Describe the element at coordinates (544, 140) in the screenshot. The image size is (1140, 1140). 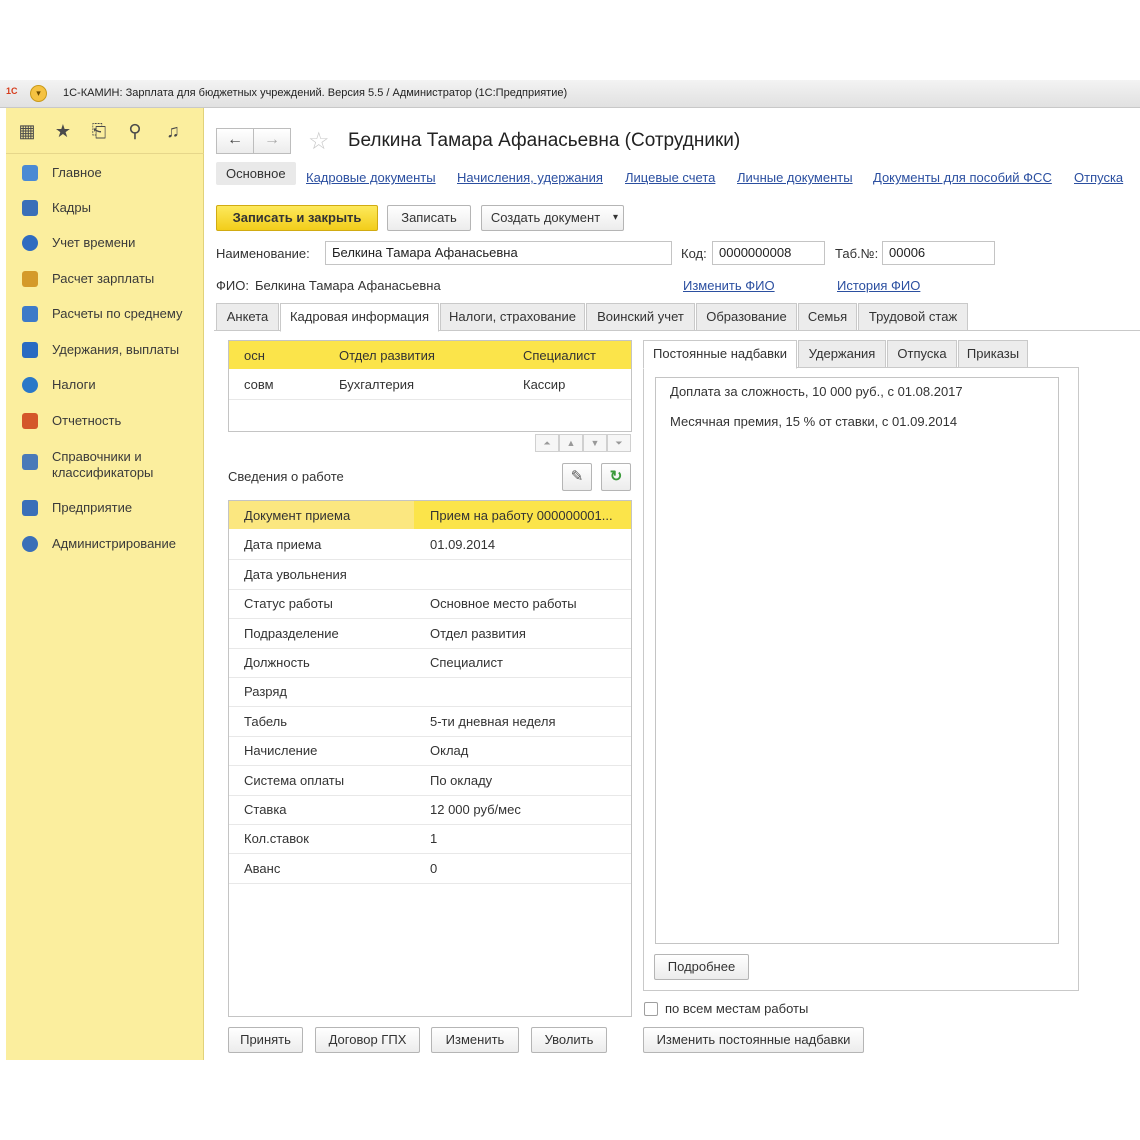
I see `page-title: Белкина Тамара Афанасьевна (Сотрудники)` at that location.